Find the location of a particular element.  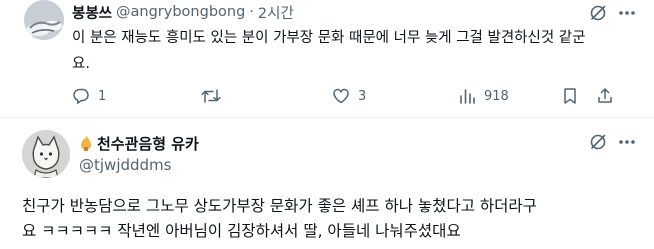

flame-emoji-icon is located at coordinates (86, 143).